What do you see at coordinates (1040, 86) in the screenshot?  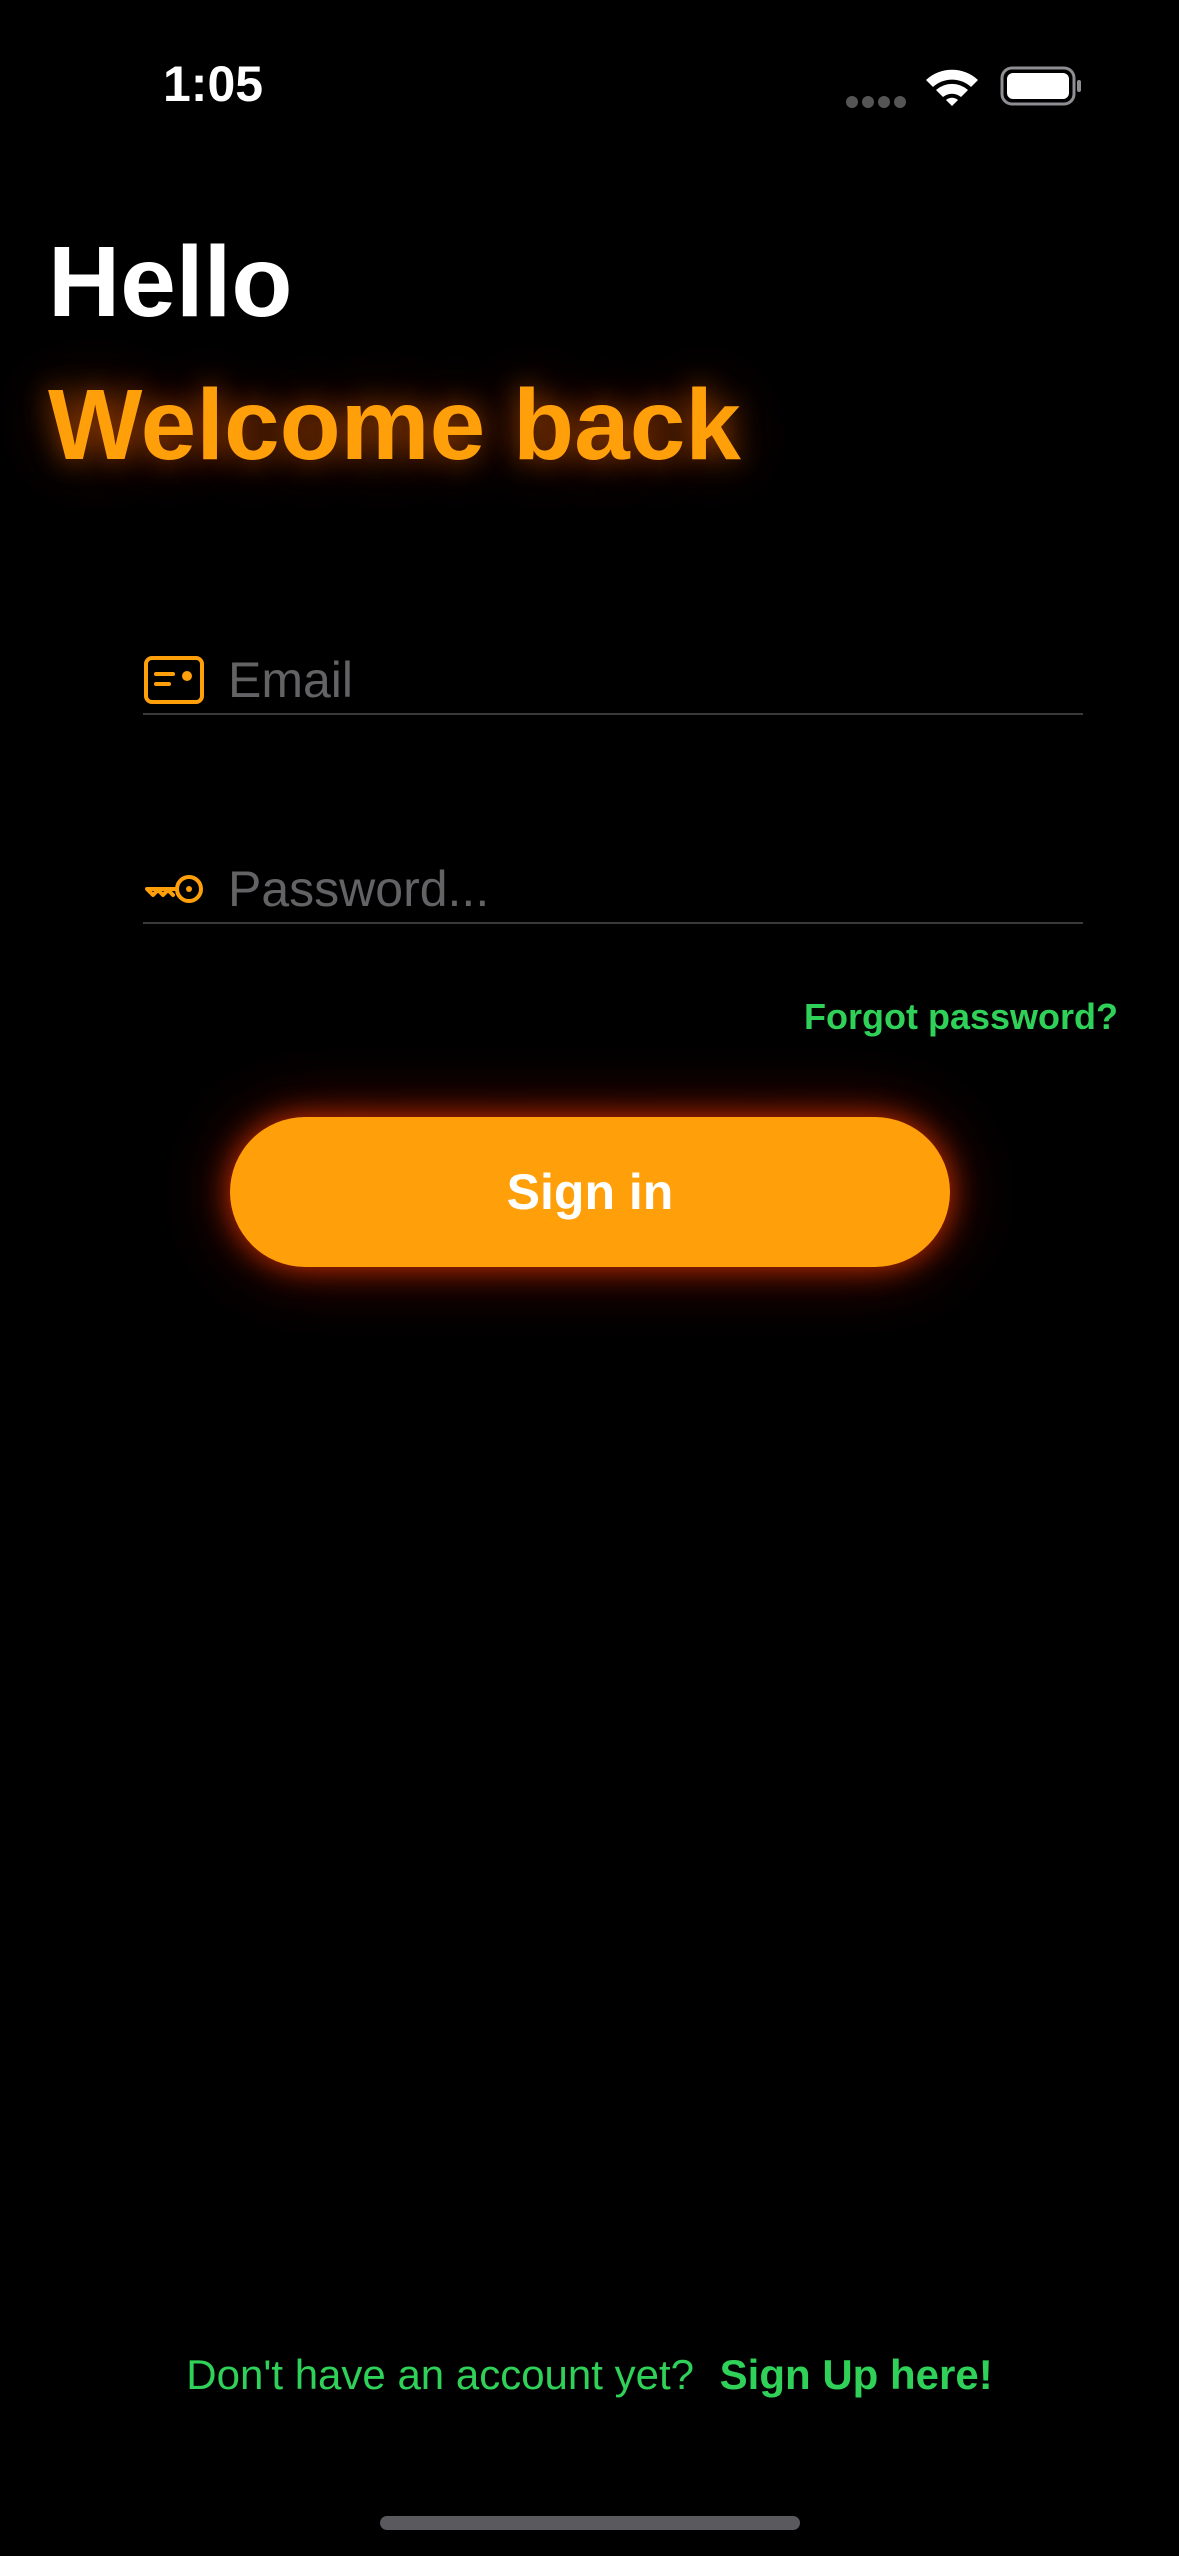 I see `battery-icon` at bounding box center [1040, 86].